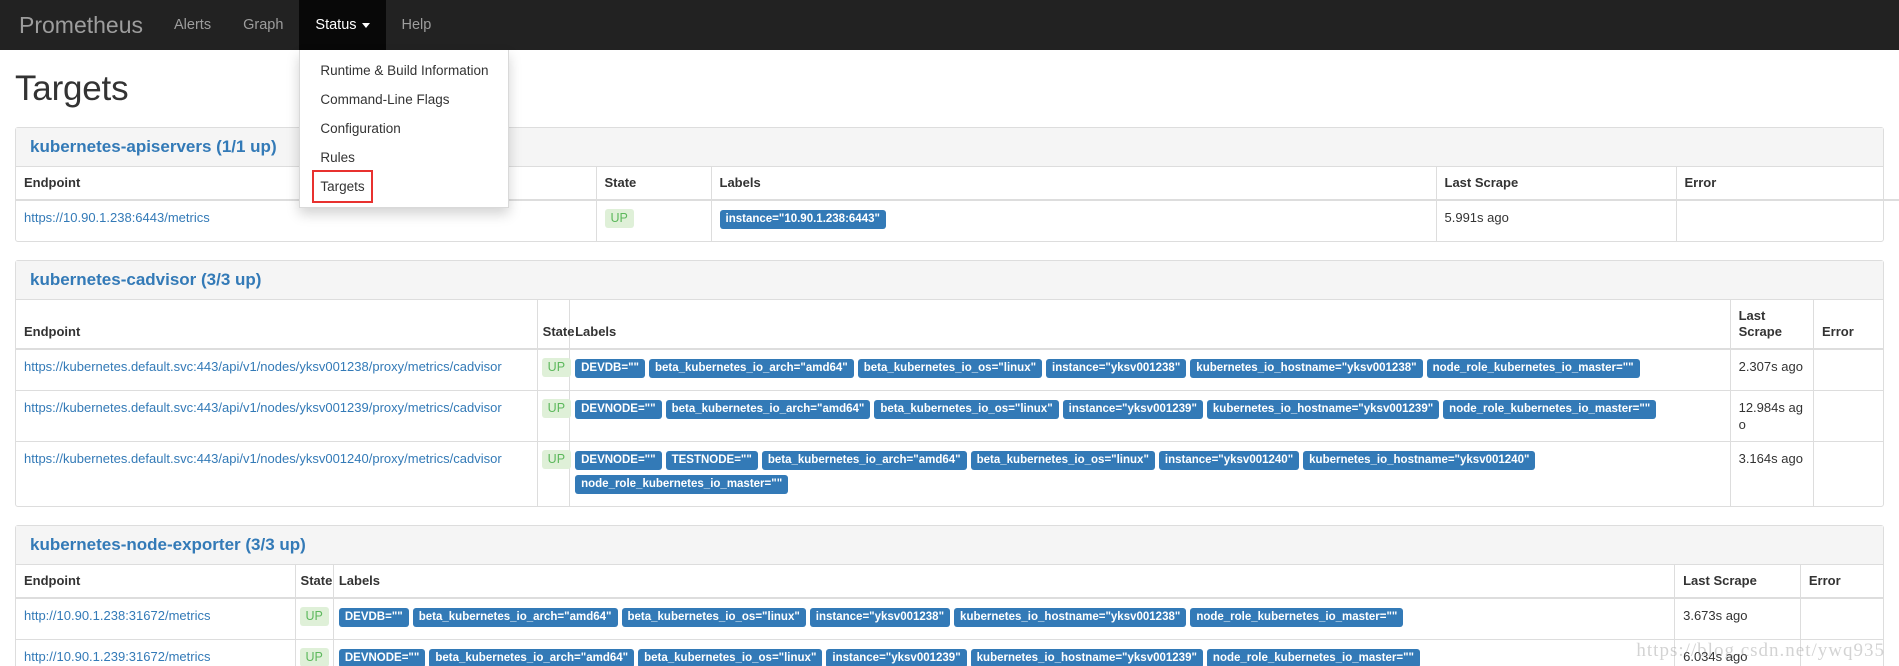 The image size is (1899, 666). I want to click on dropdown-item-runtime-build-information: Runtime & Build Information, so click(404, 70).